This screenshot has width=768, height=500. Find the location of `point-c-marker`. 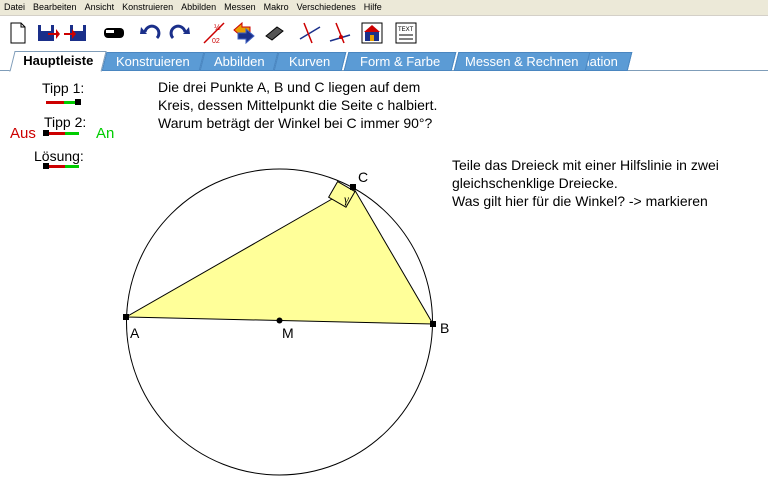

point-c-marker is located at coordinates (353, 187).